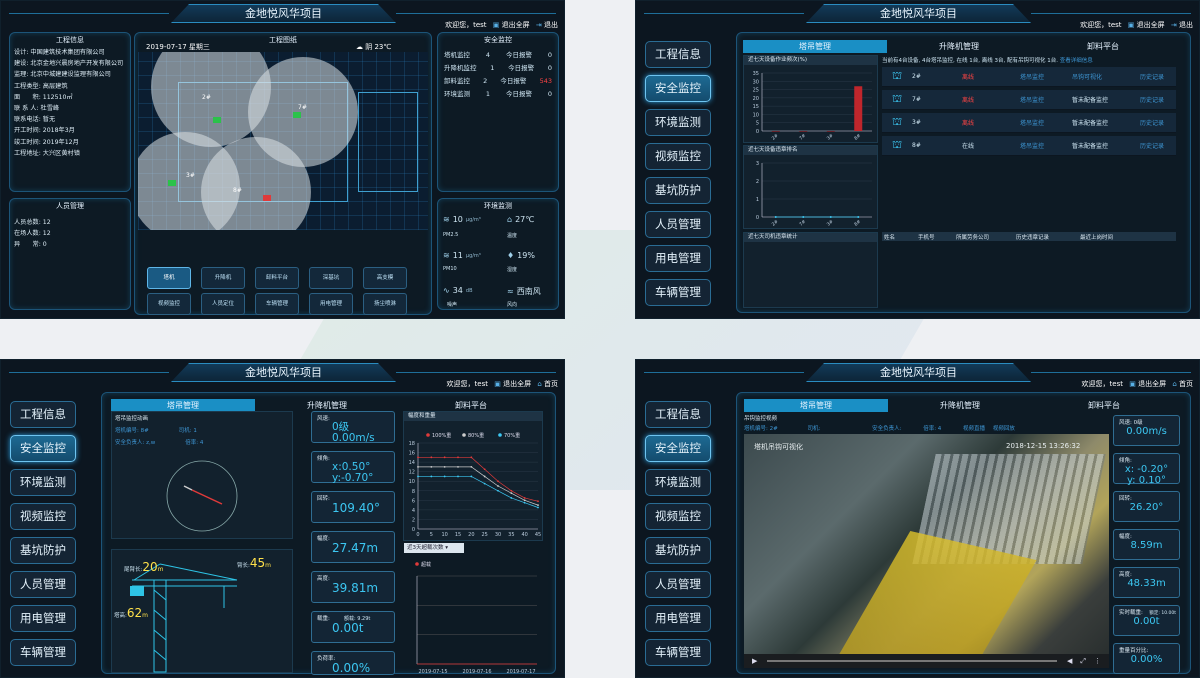 This screenshot has width=1200, height=678. Describe the element at coordinates (498, 68) in the screenshot. I see `safety-row: 升降机监控 1 今日报警 0` at that location.